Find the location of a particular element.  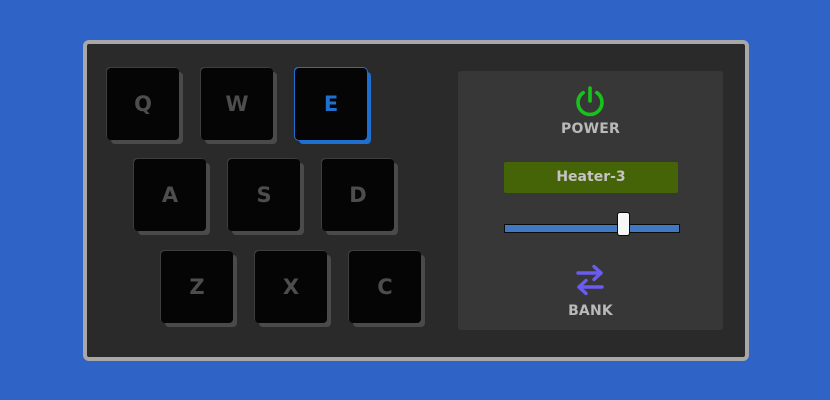

pad-label: Z is located at coordinates (197, 287).